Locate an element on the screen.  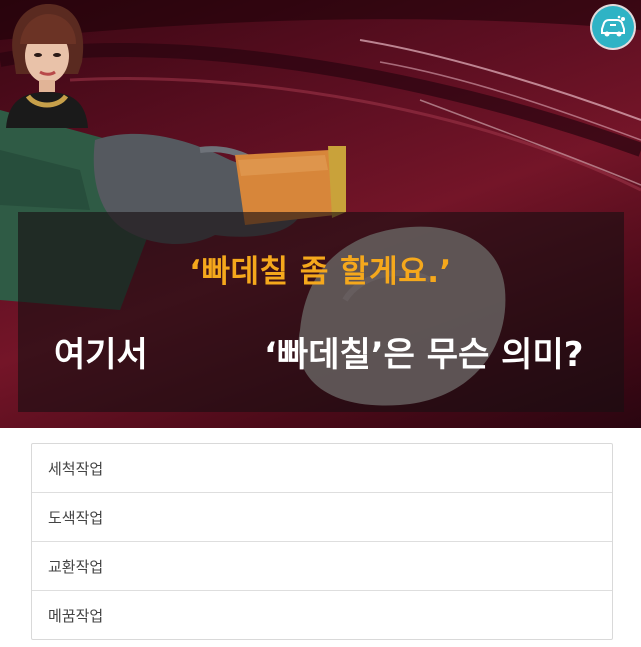
answer-option-3: 교환작업 is located at coordinates (322, 565).